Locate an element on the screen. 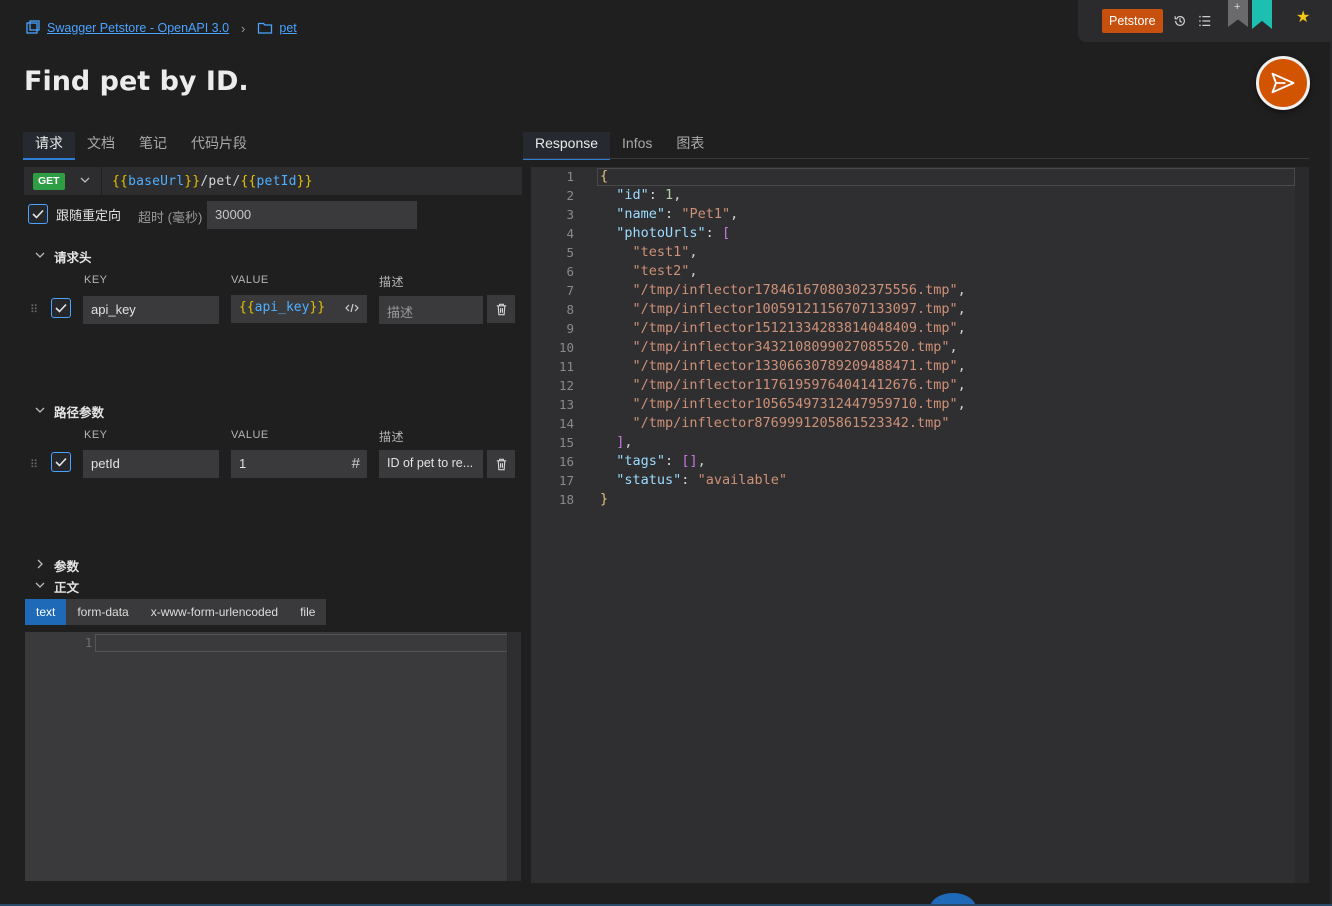 This screenshot has width=1332, height=906. body-editor-scrollbar is located at coordinates (514, 756).